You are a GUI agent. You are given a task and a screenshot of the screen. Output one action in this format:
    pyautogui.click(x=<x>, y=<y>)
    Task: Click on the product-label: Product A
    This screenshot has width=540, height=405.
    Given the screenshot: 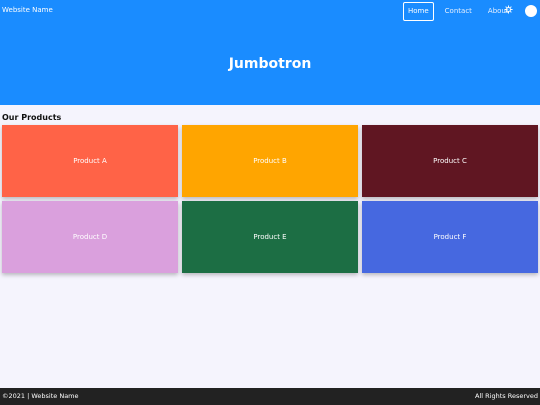 What is the action you would take?
    pyautogui.click(x=90, y=161)
    